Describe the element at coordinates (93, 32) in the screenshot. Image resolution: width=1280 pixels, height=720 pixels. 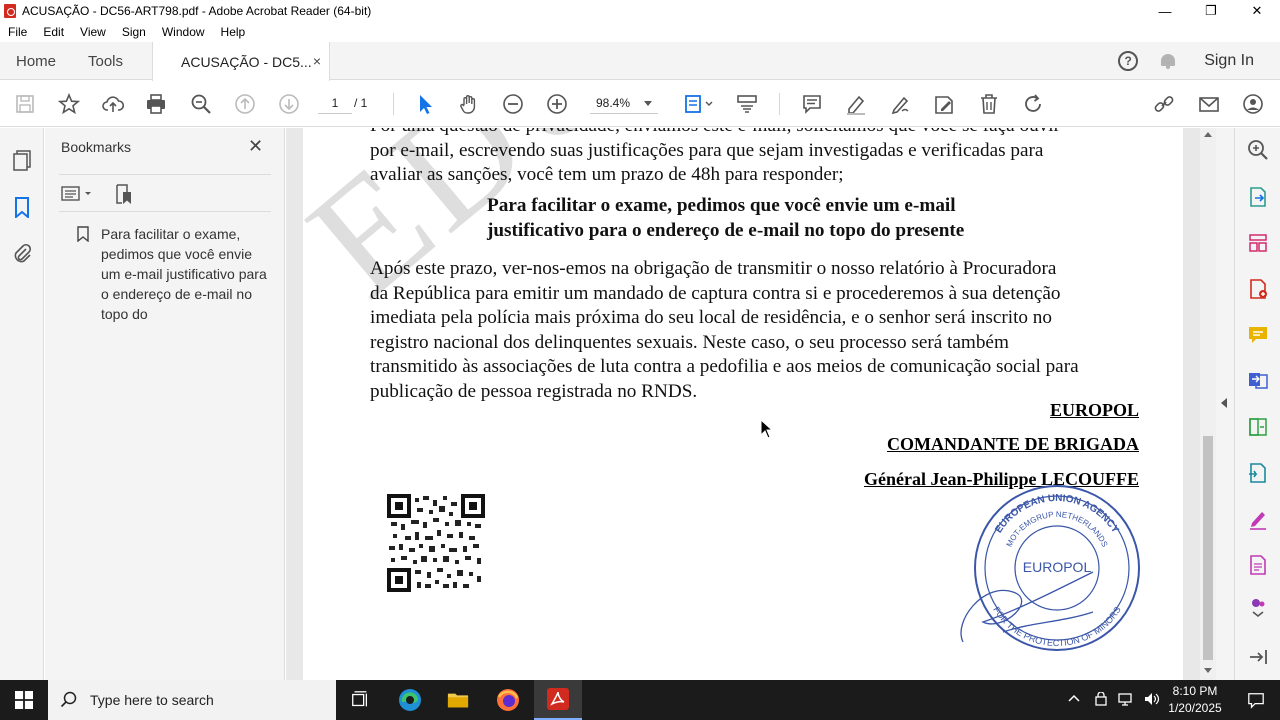
I see `menu-view: View` at that location.